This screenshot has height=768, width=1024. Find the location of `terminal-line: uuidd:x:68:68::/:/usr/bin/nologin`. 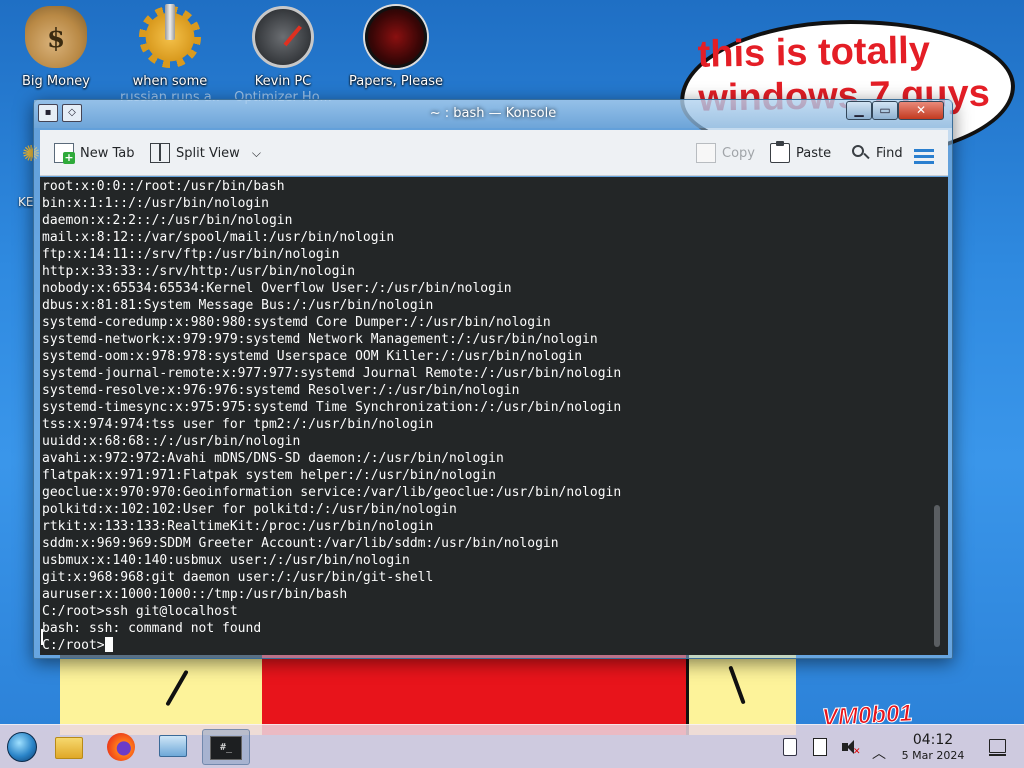

terminal-line: uuidd:x:68:68::/:/usr/bin/nologin is located at coordinates (171, 441).